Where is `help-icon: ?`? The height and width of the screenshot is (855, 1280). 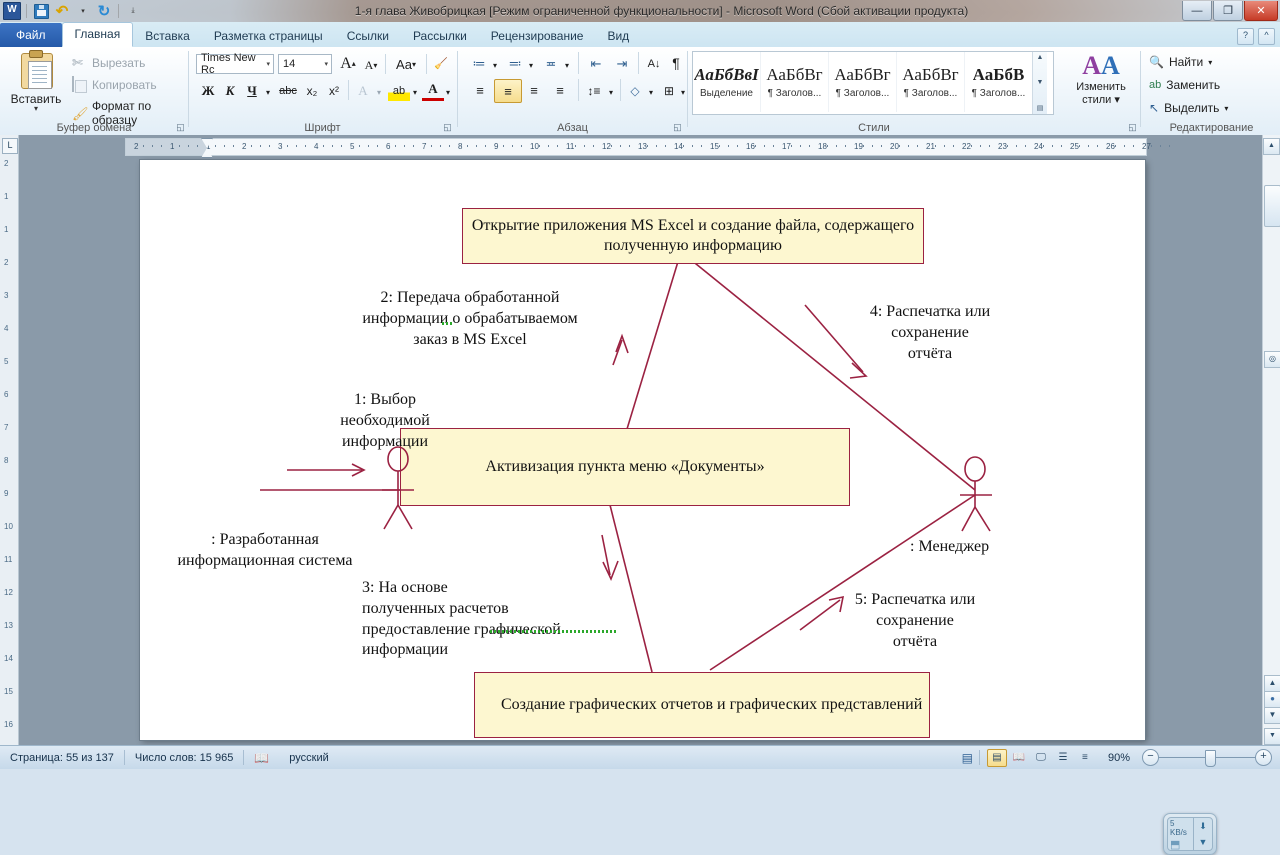
help-icon: ? is located at coordinates (1245, 36).